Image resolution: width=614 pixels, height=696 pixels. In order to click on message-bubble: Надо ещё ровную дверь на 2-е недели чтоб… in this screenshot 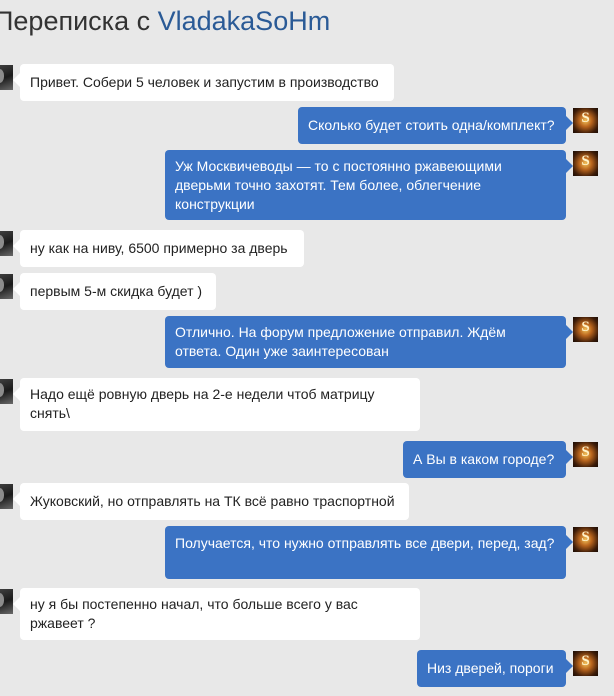, I will do `click(216, 404)`.